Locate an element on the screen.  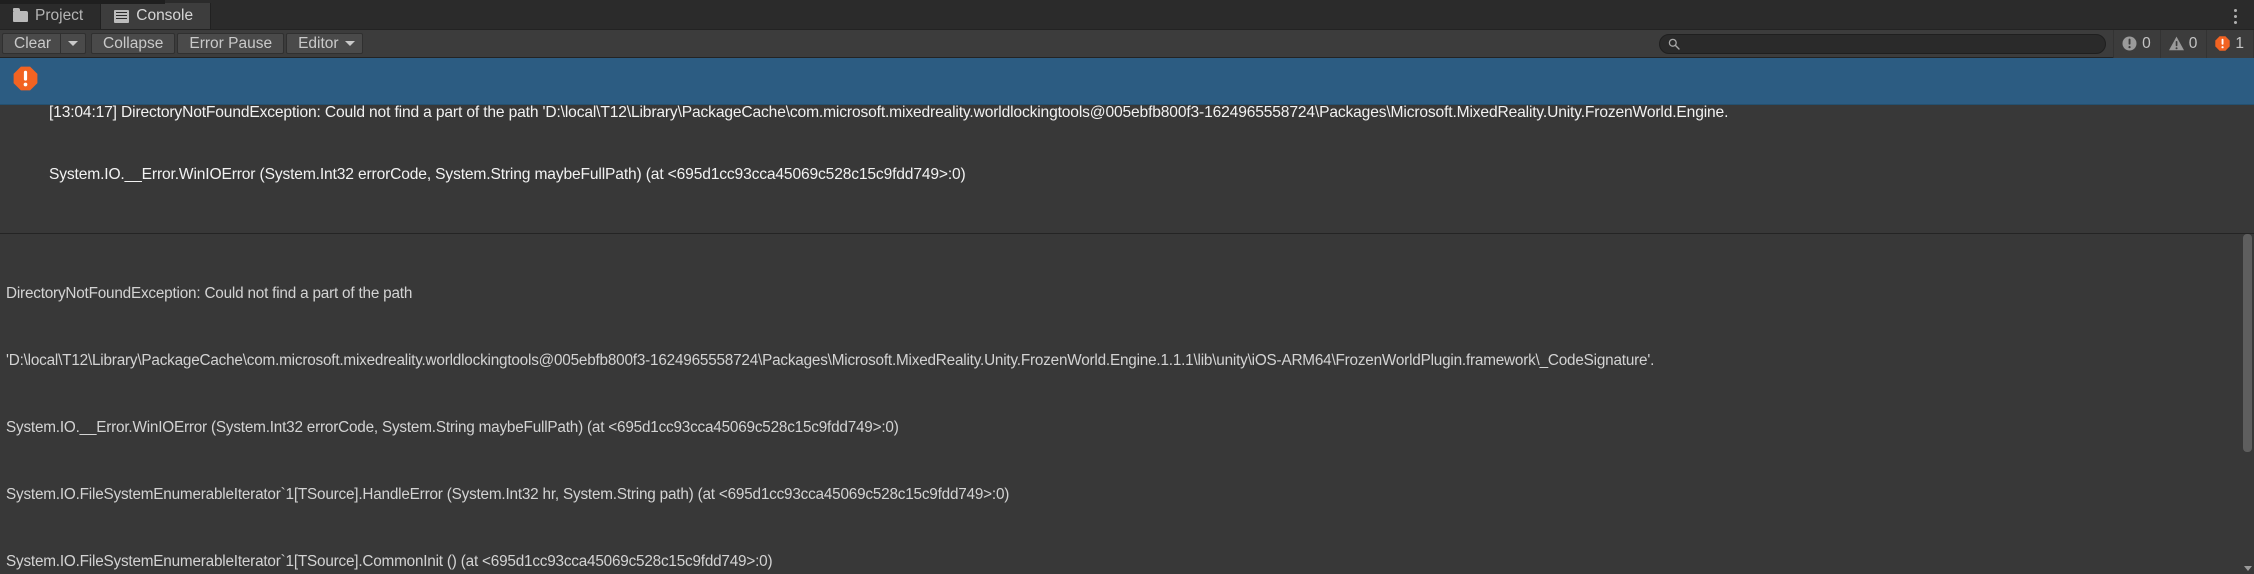
error-pause-toggle-button: Error Pause is located at coordinates (231, 43).